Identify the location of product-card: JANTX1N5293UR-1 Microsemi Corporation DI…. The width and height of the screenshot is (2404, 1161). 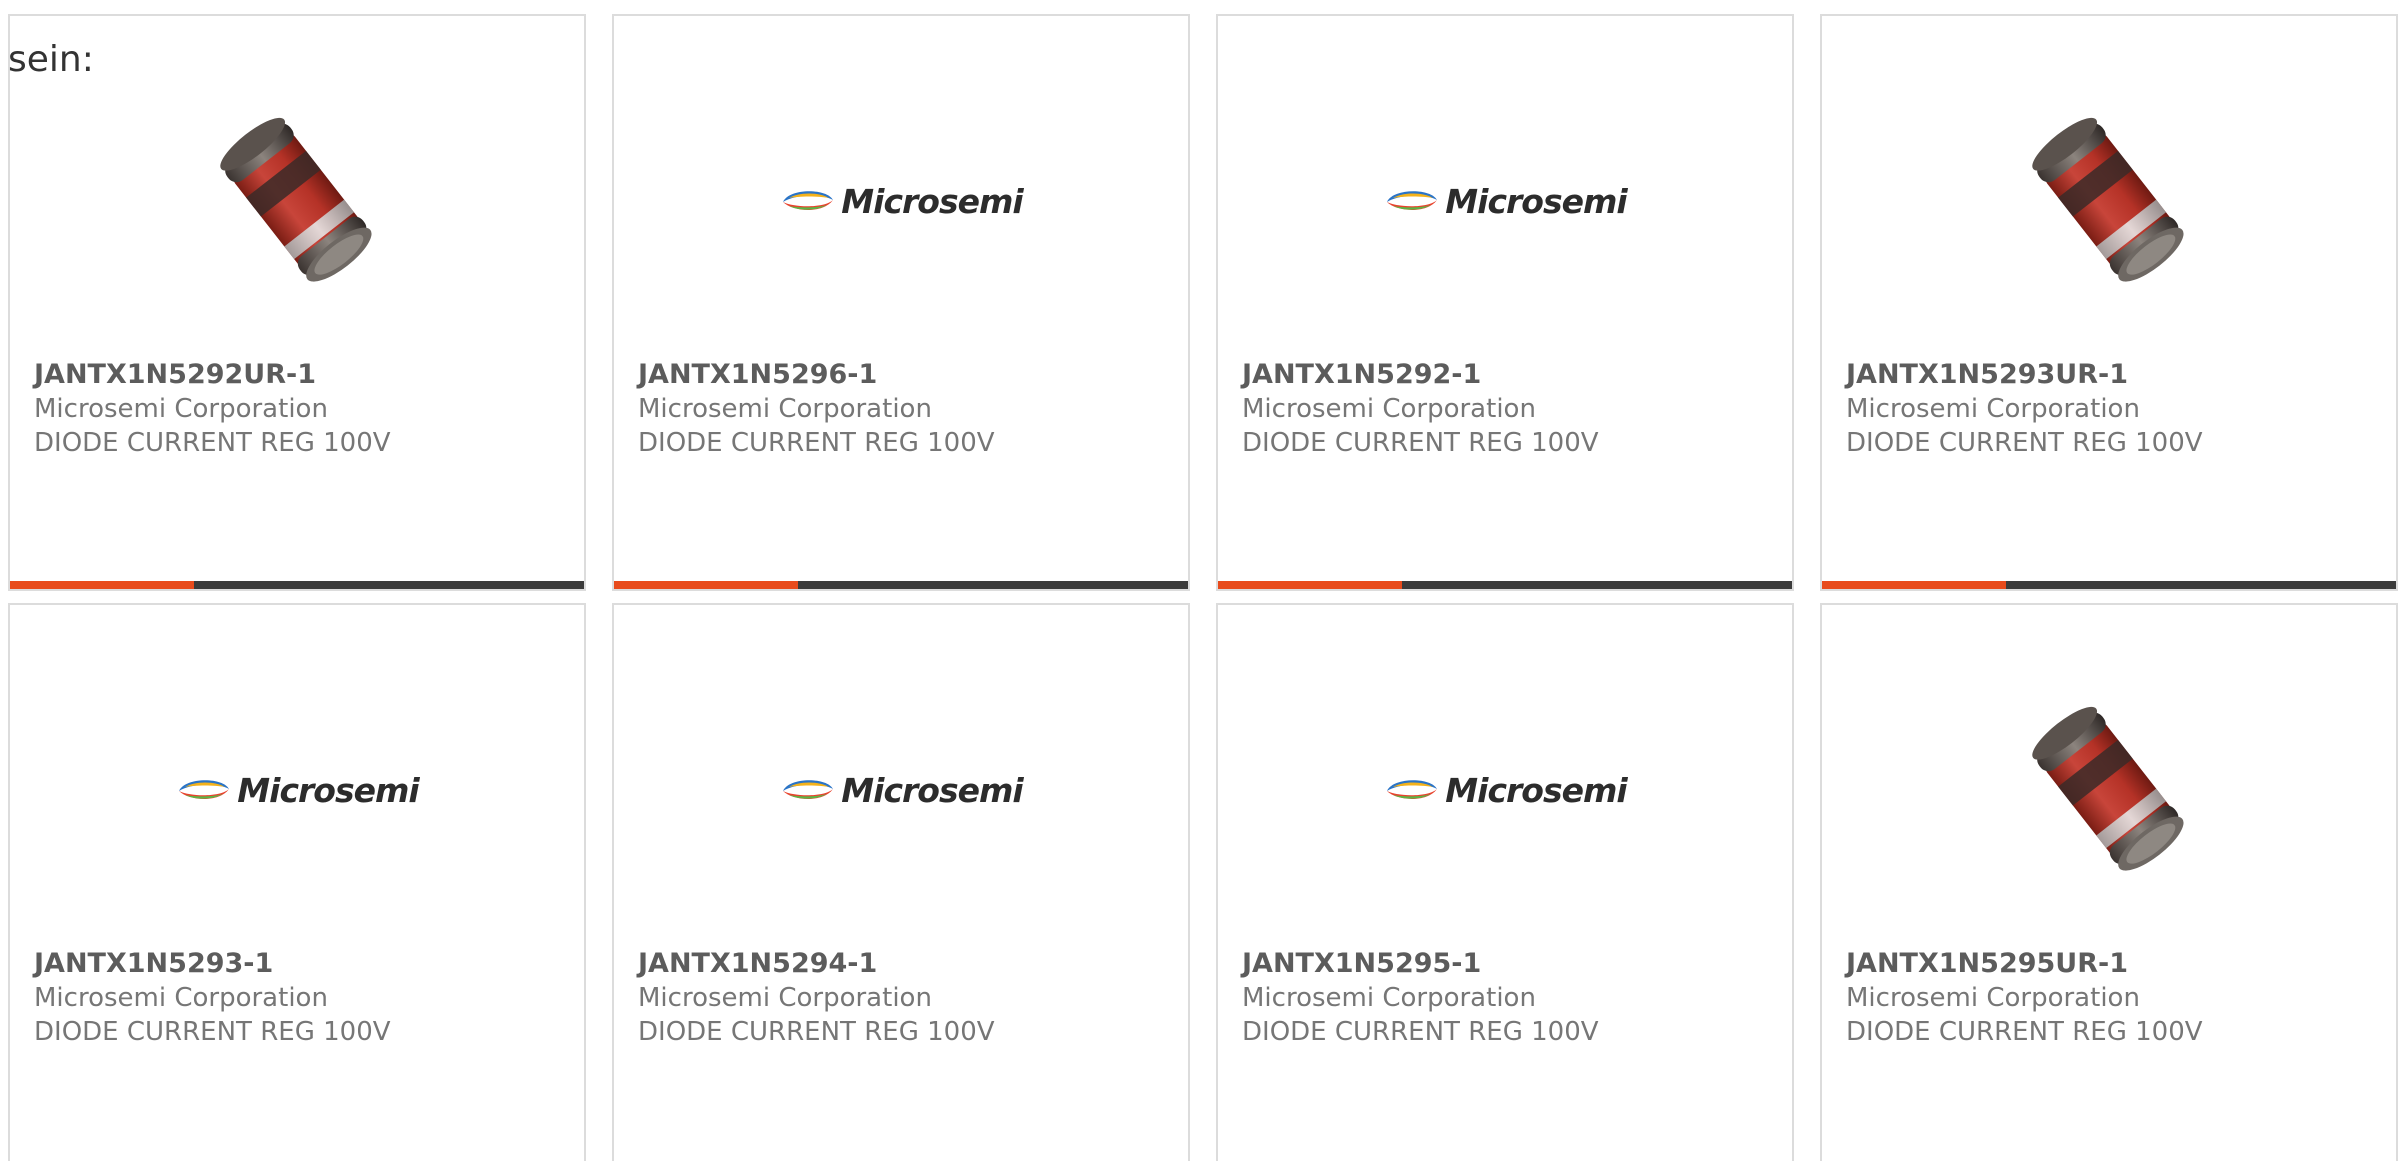
(2109, 302).